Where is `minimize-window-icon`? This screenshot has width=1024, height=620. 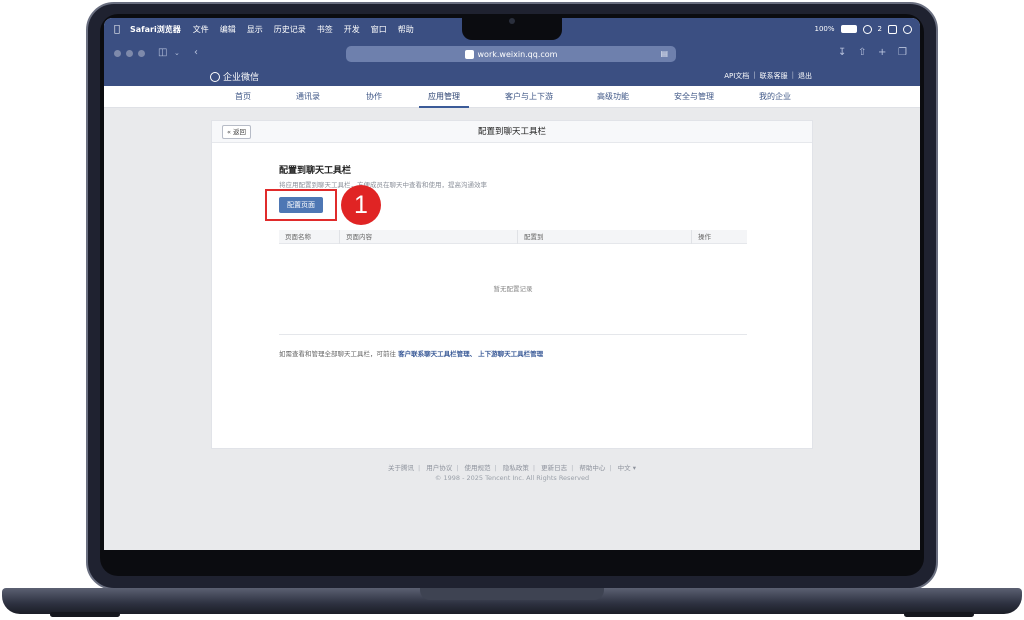 minimize-window-icon is located at coordinates (129, 53).